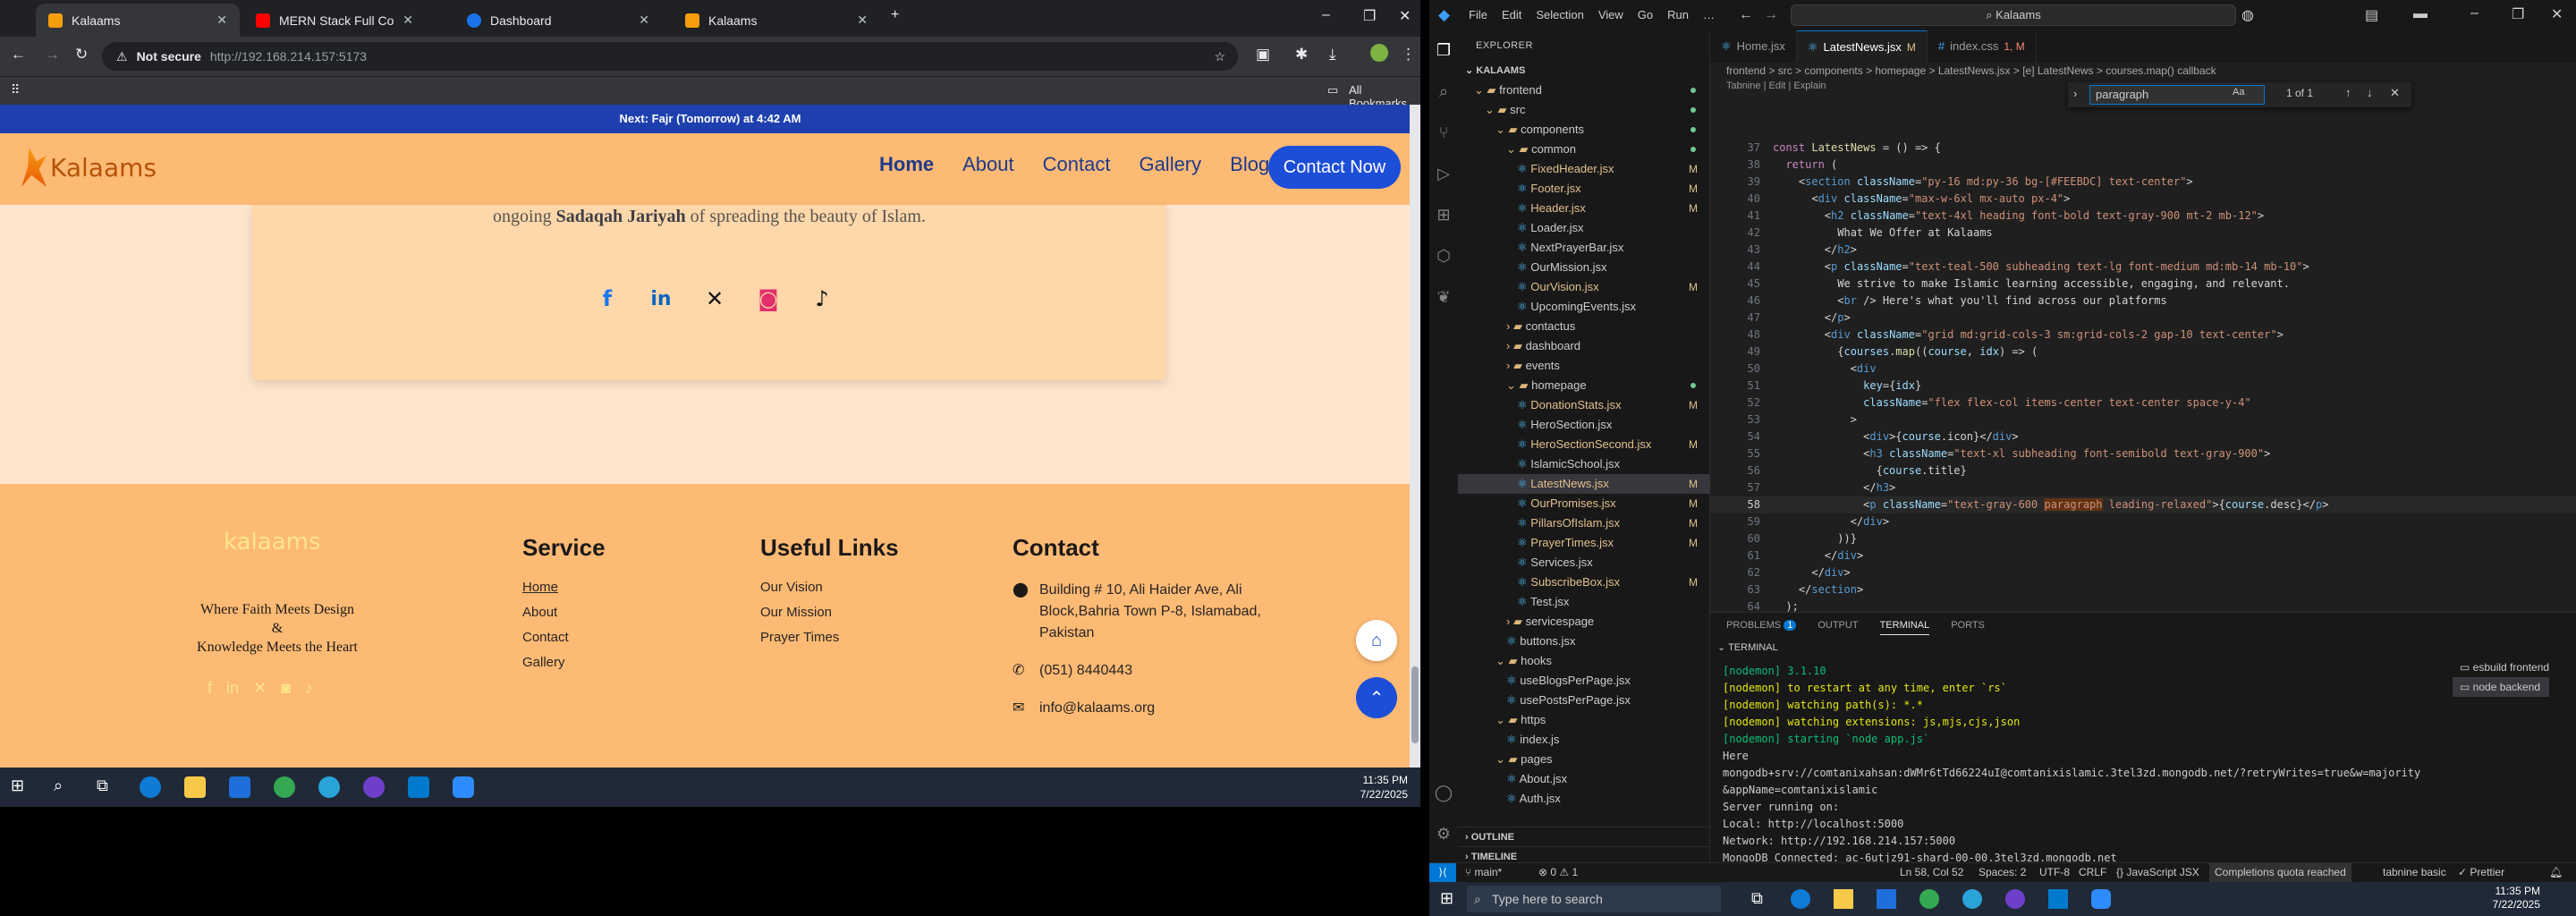  What do you see at coordinates (2370, 92) in the screenshot?
I see `next-match-icon: ↓` at bounding box center [2370, 92].